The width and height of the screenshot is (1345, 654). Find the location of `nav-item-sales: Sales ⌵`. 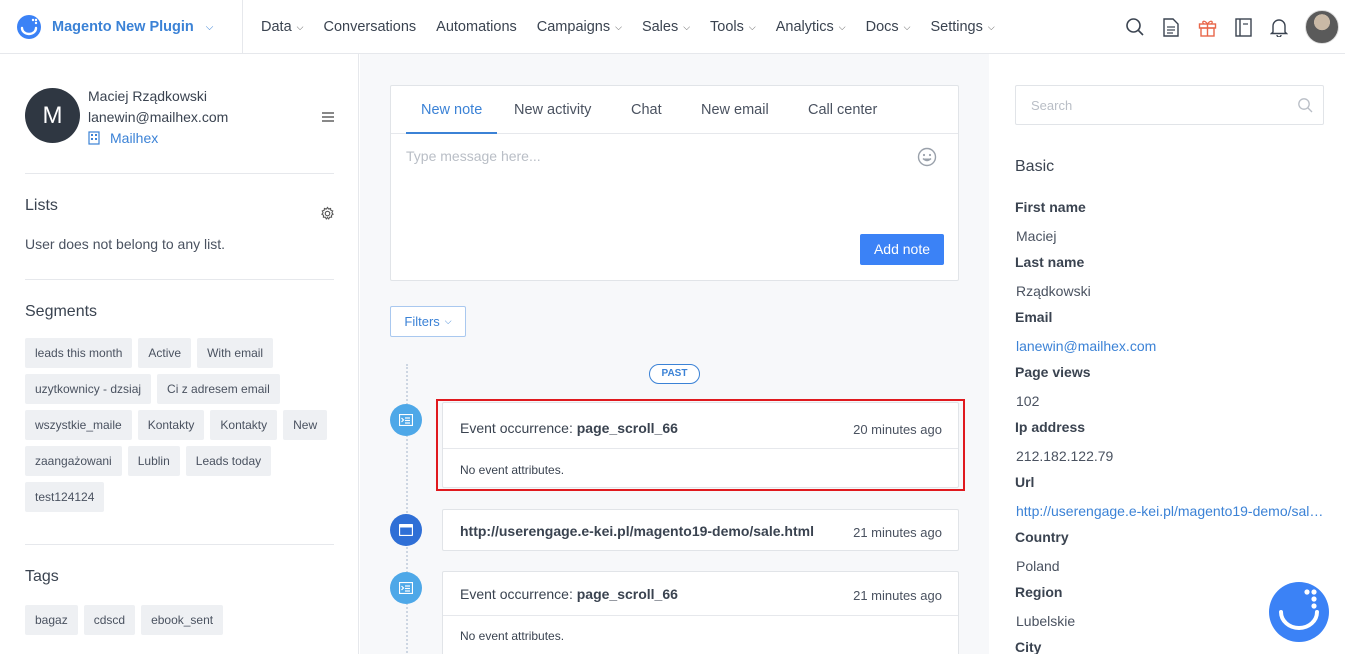

nav-item-sales: Sales ⌵ is located at coordinates (666, 27).